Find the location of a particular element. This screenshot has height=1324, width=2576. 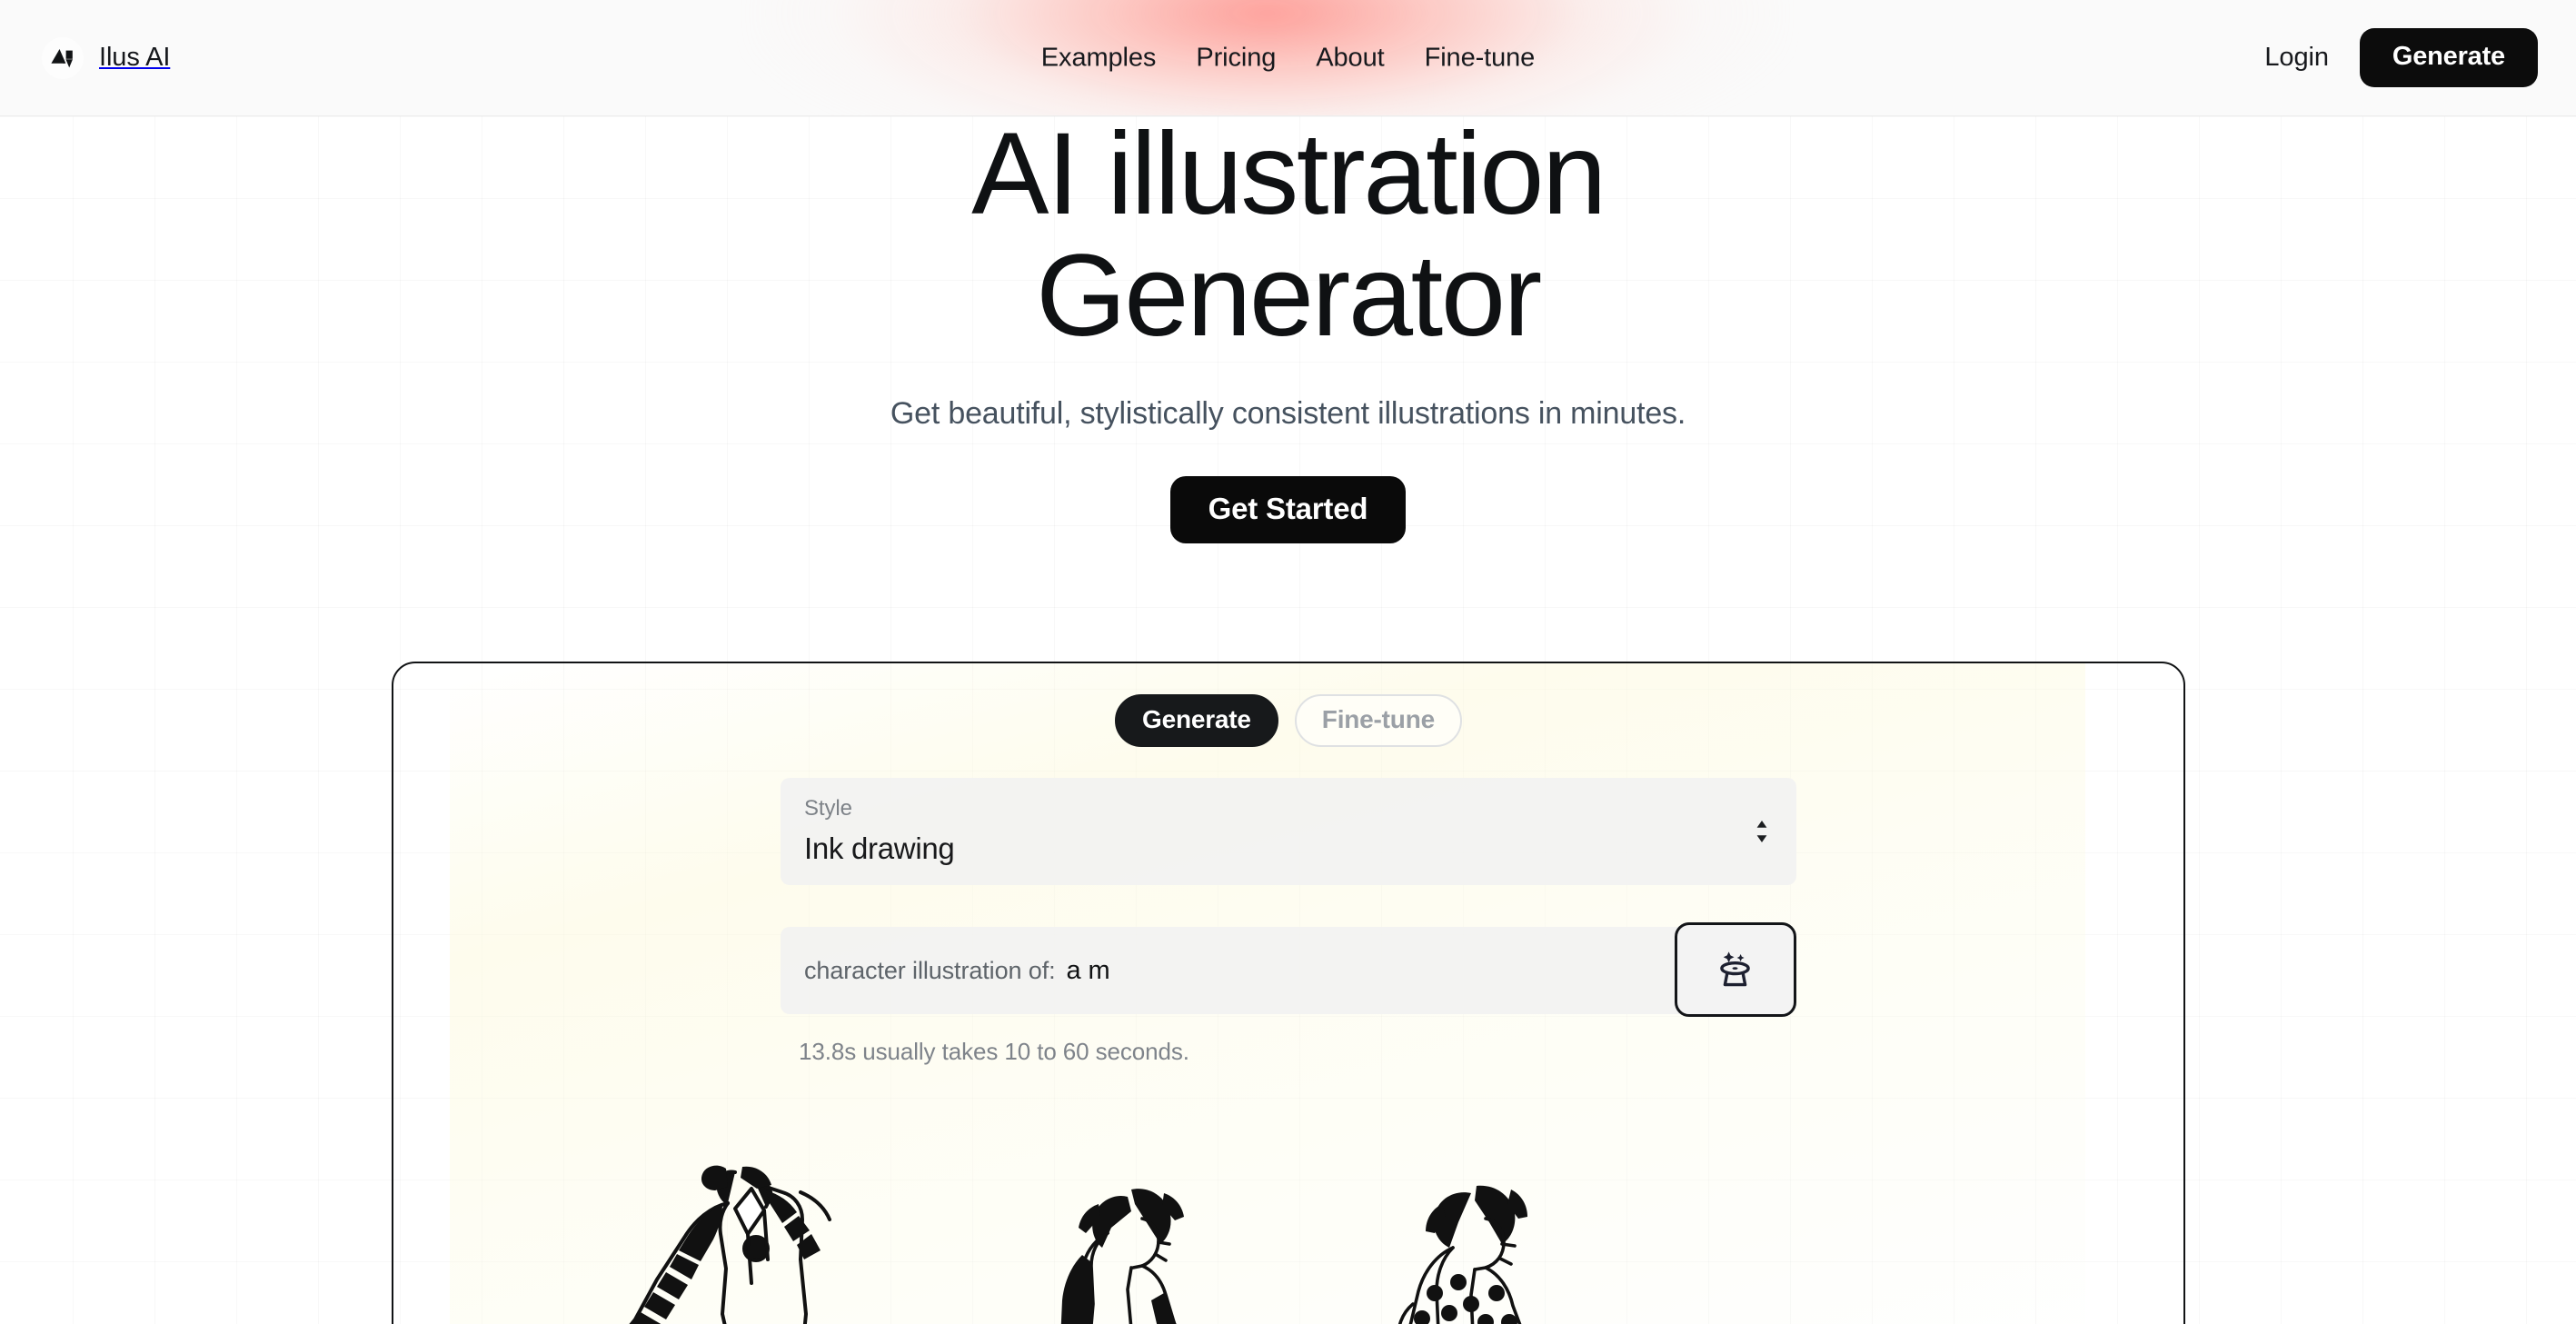

prompt-input: character illustration of: a m is located at coordinates (1288, 970).